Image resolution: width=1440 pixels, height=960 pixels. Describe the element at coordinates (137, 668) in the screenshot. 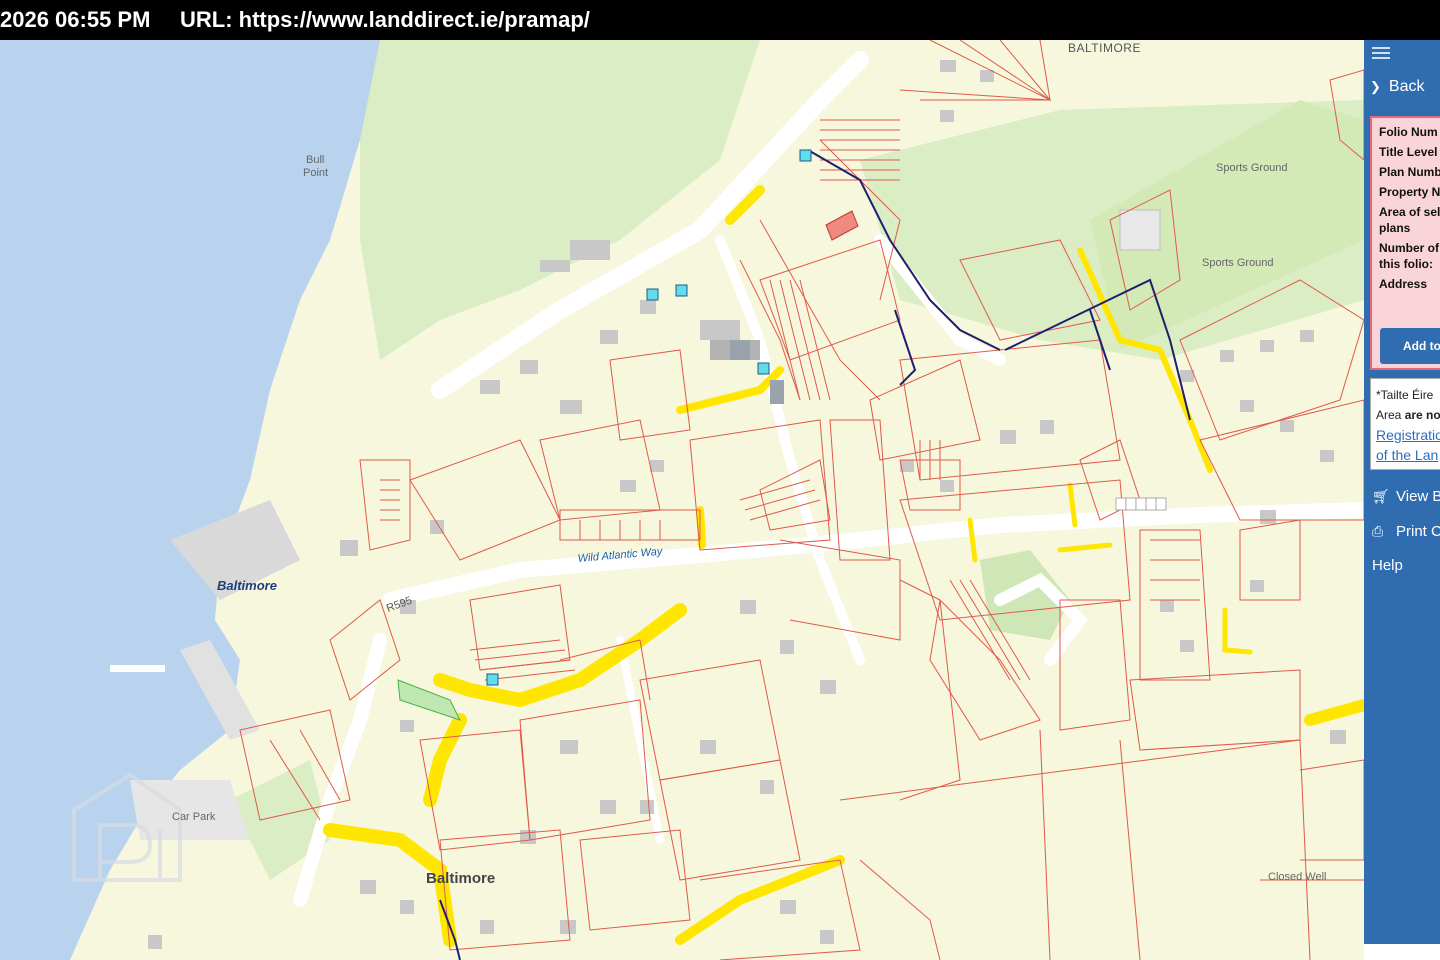

I see `jetty` at that location.